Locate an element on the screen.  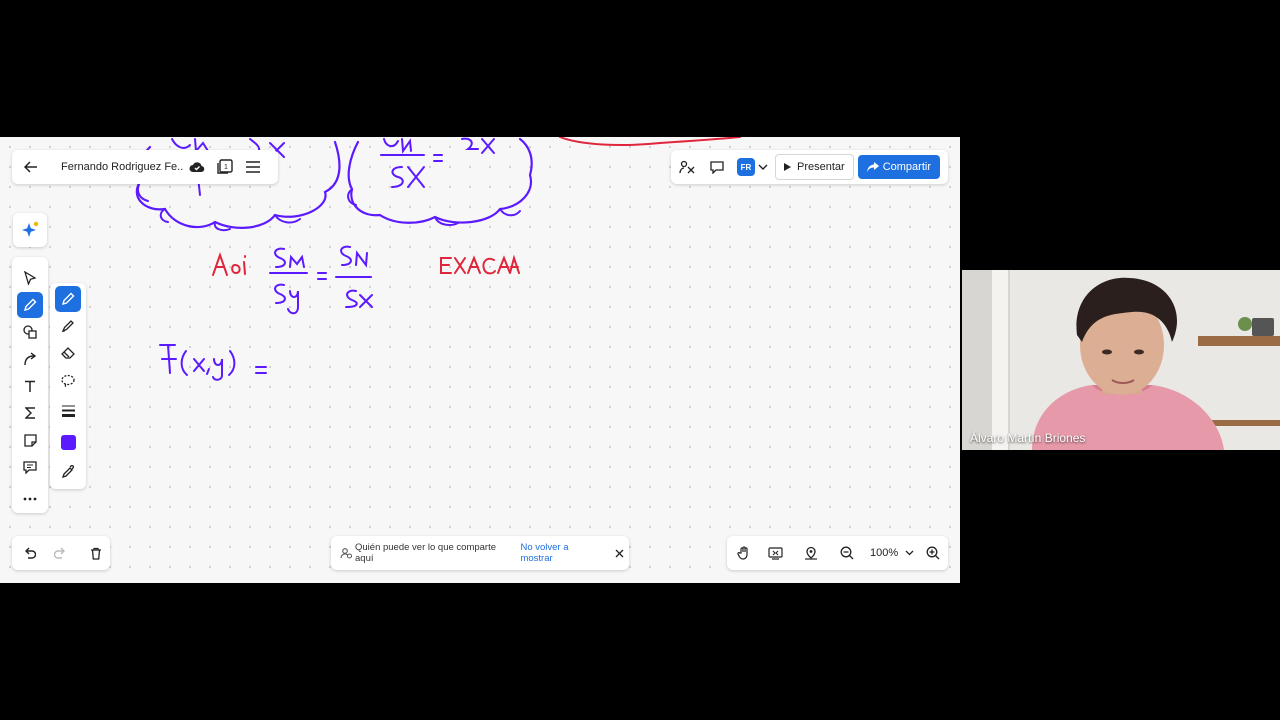
equals-top-right is located at coordinates (438, 158).